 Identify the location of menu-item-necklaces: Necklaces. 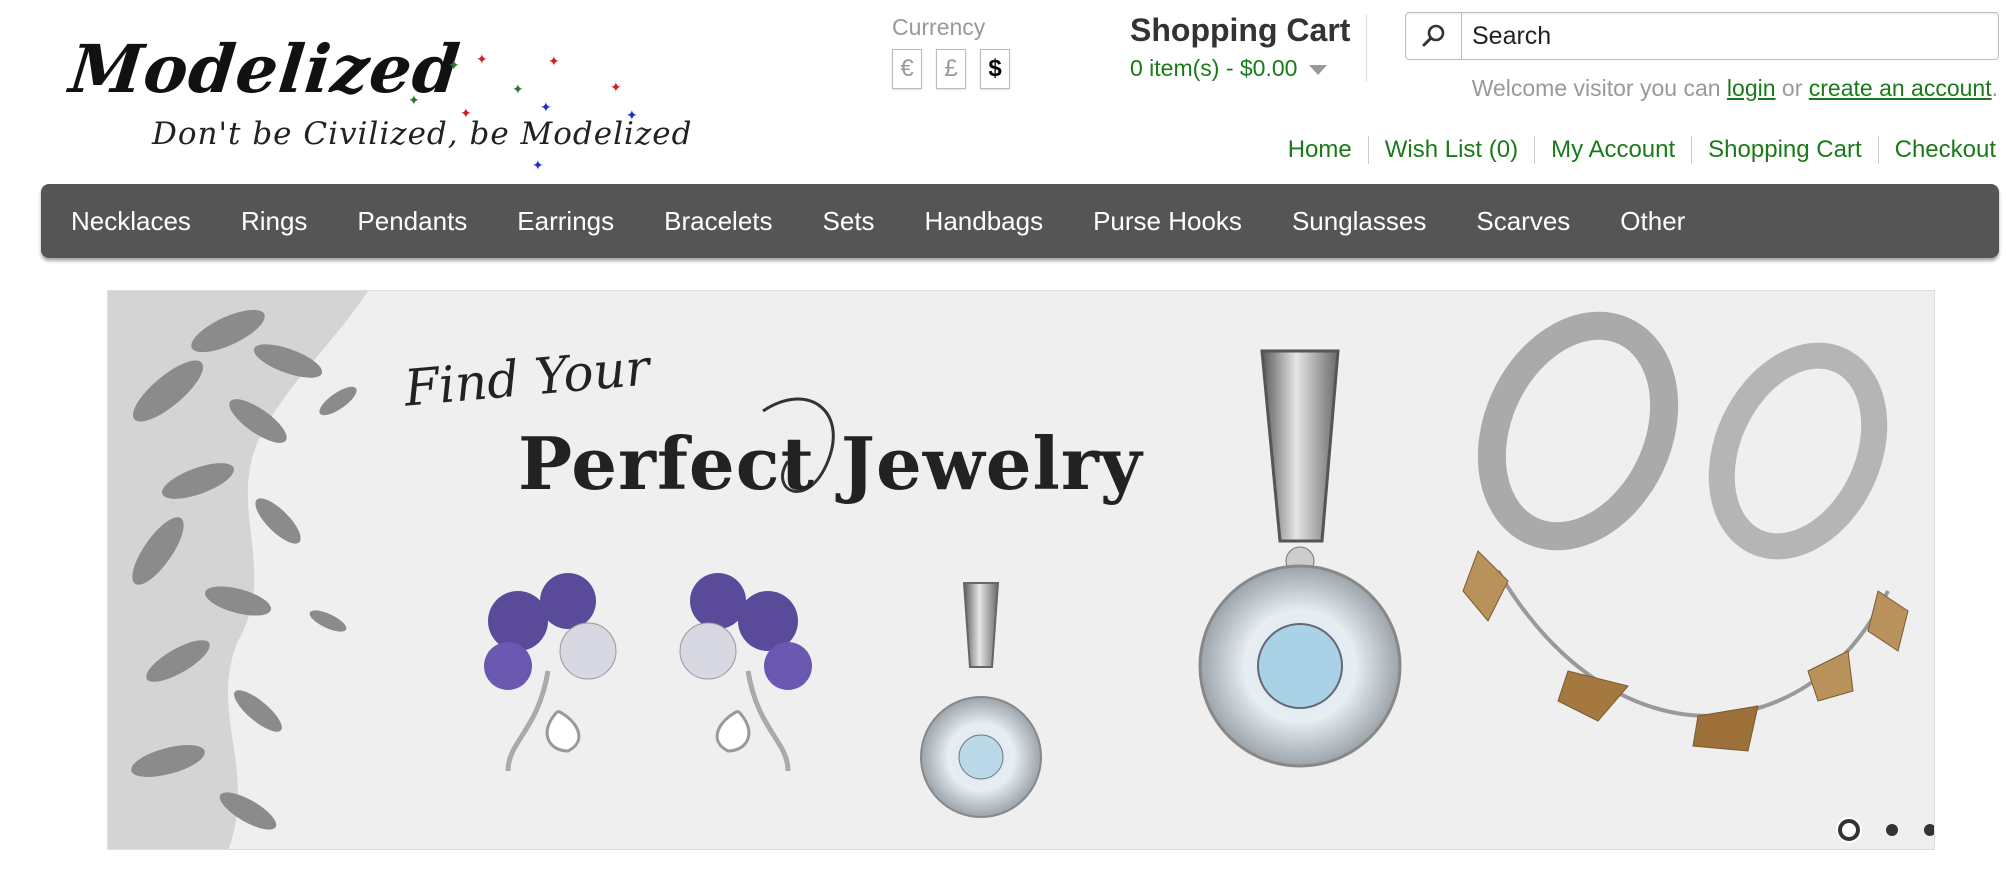
(131, 221).